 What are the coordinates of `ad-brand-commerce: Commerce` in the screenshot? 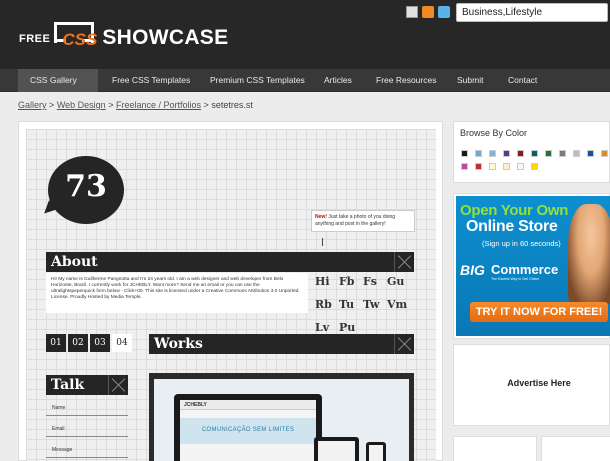 It's located at (525, 269).